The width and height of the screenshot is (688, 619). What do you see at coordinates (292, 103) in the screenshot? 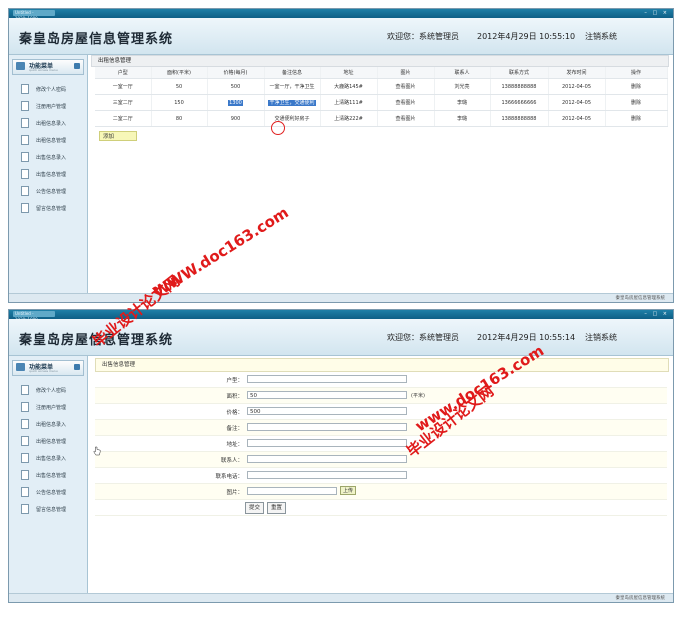
I see `selected-text: 干净卫生，交通便利` at bounding box center [292, 103].